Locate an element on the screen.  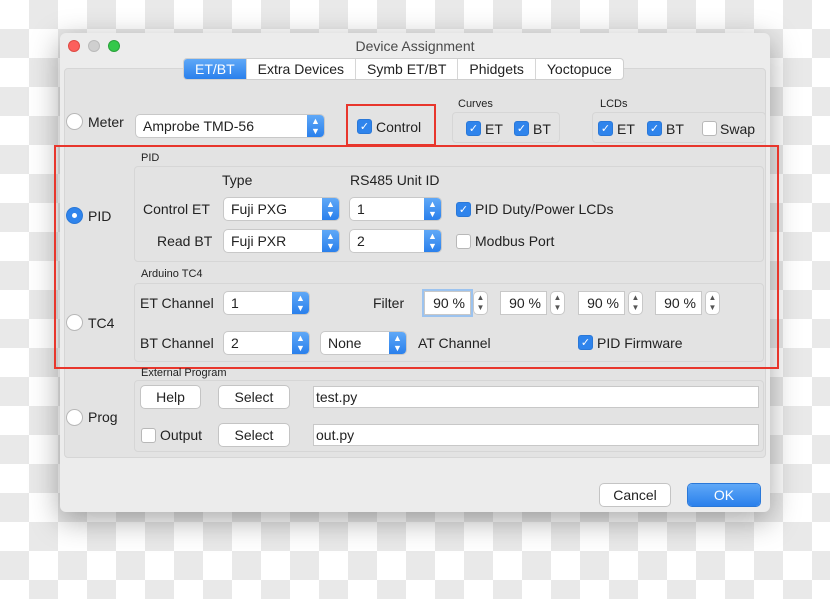
close-button is located at coordinates (74, 46).